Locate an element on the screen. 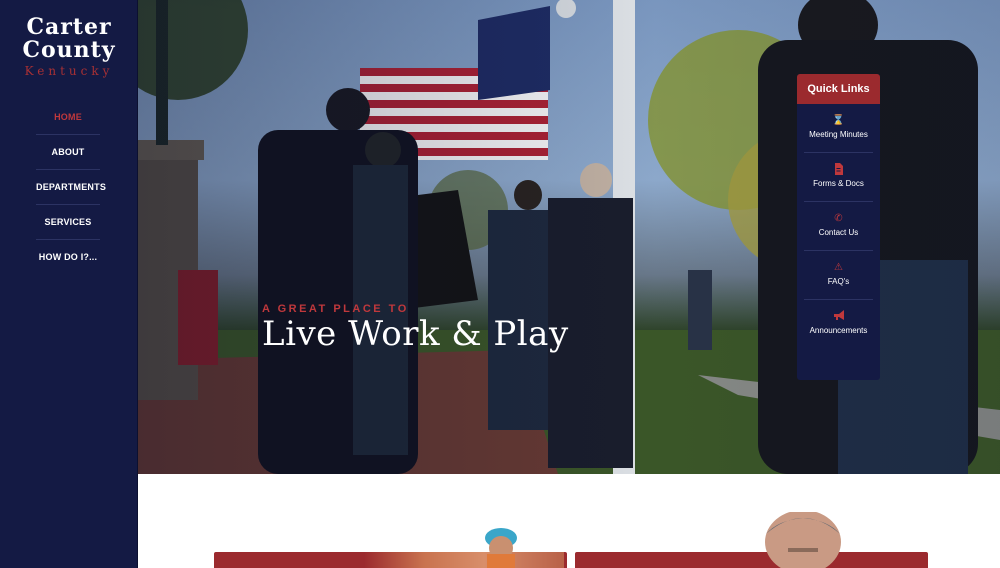 The image size is (1000, 568). quick-link-announcements: Announcements is located at coordinates (838, 324).